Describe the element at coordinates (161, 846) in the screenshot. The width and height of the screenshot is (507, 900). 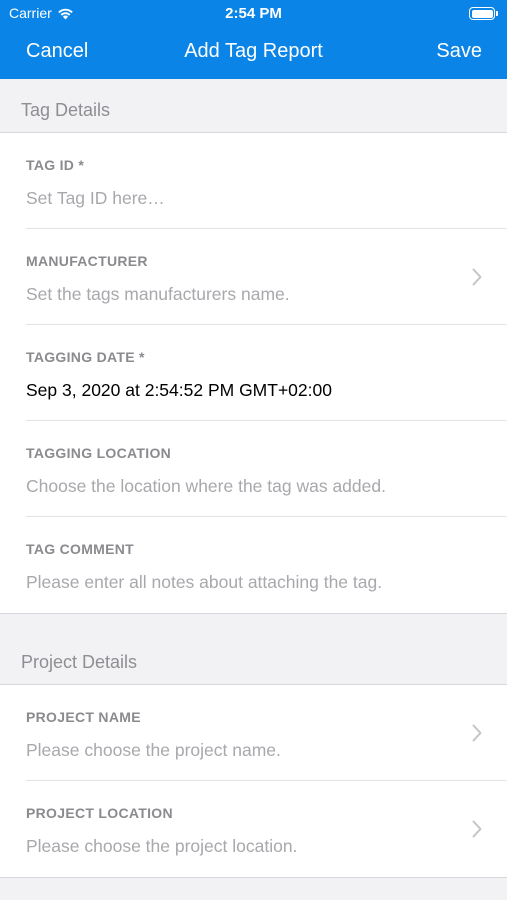
I see `project-location-input: Please choose the project location.` at that location.